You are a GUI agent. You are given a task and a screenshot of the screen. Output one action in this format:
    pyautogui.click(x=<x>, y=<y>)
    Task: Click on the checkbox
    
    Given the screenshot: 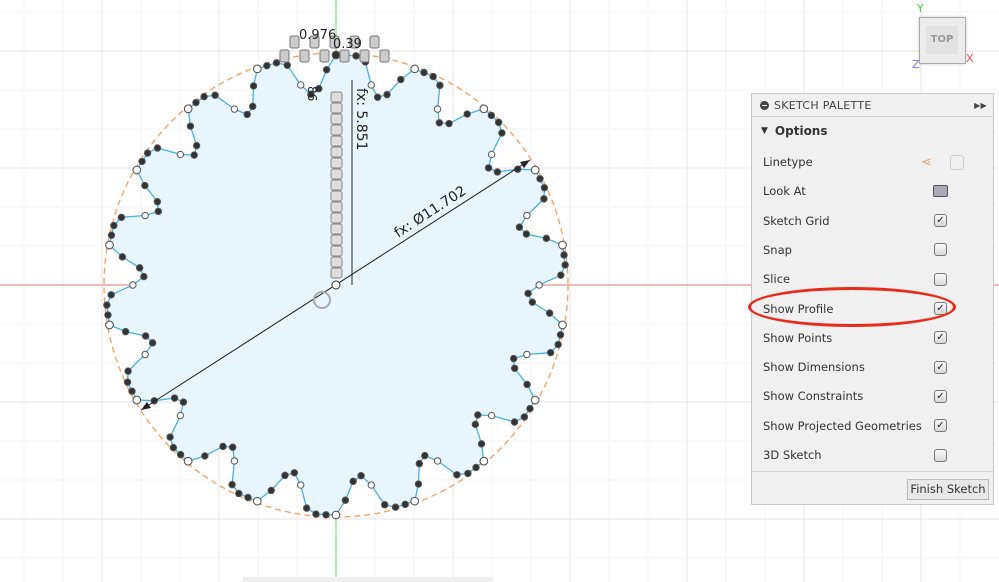 What is the action you would take?
    pyautogui.click(x=940, y=279)
    